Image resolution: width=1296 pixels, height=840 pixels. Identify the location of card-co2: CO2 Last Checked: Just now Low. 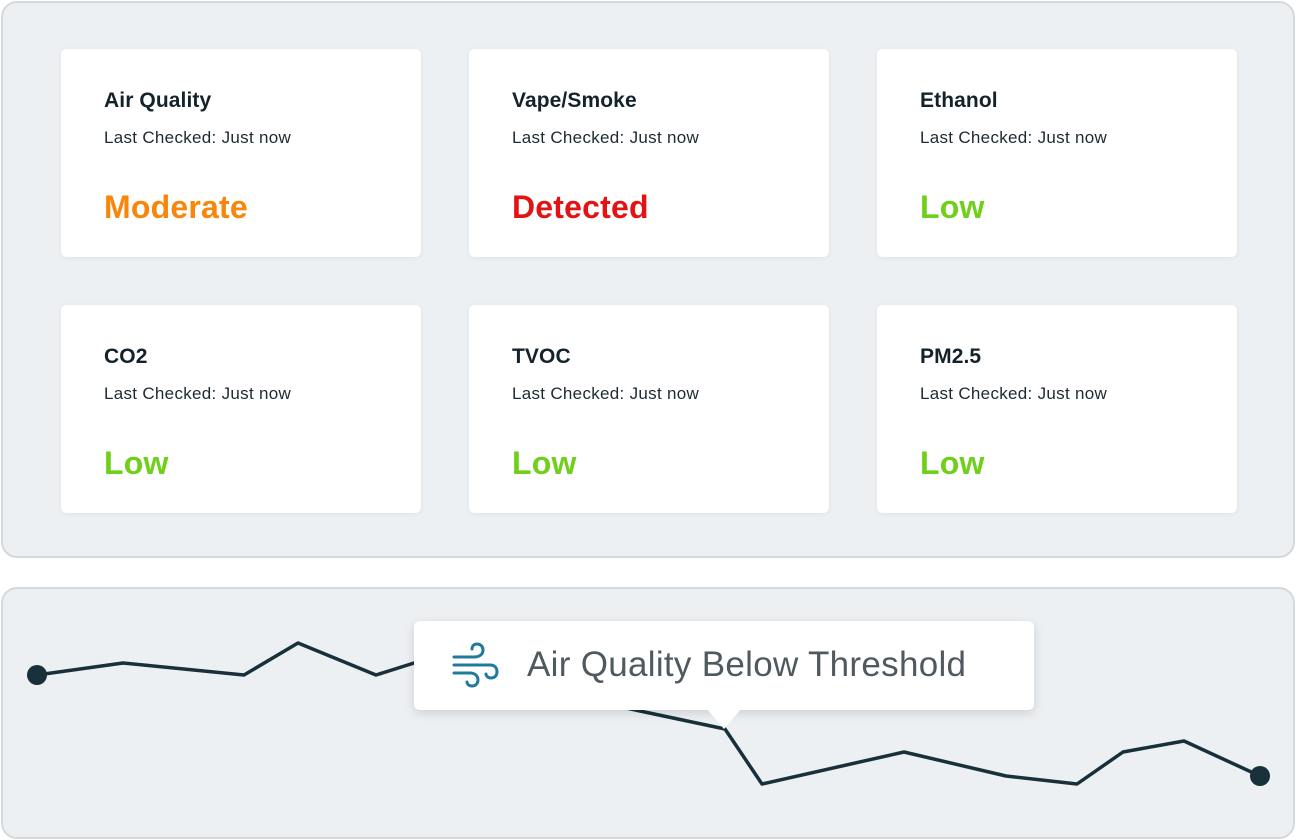
(241, 409).